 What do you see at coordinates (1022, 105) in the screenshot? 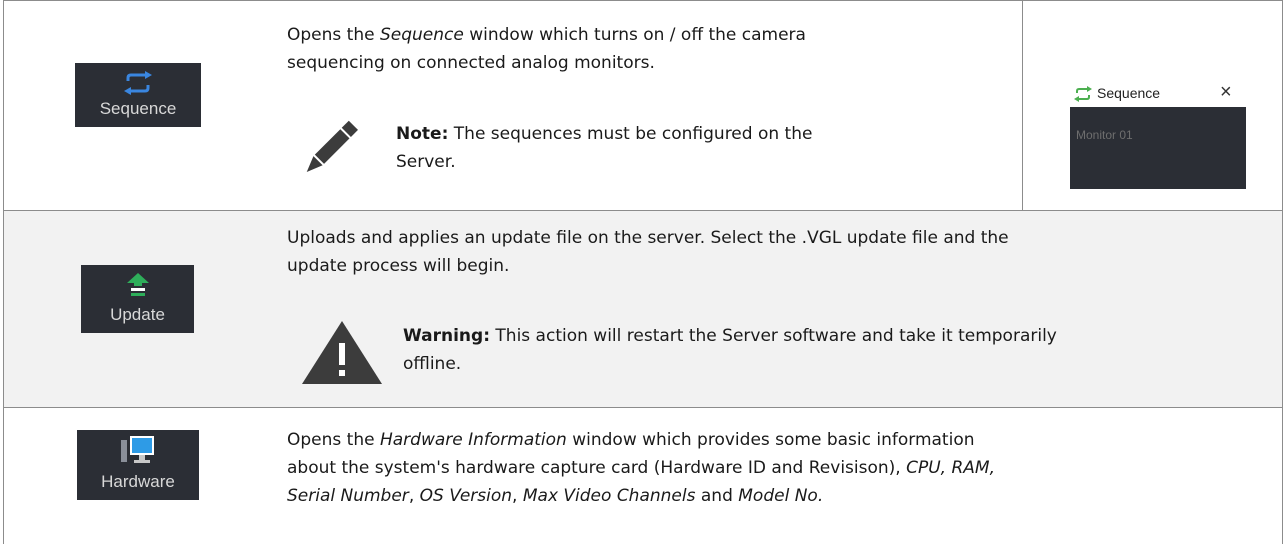
I see `column-divider` at bounding box center [1022, 105].